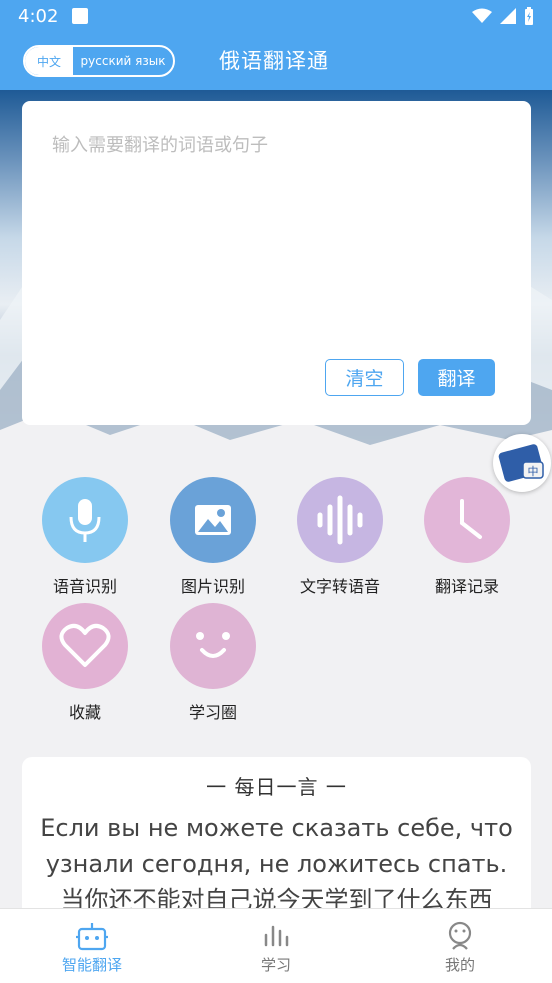  Describe the element at coordinates (482, 15) in the screenshot. I see `wifi-icon` at that location.